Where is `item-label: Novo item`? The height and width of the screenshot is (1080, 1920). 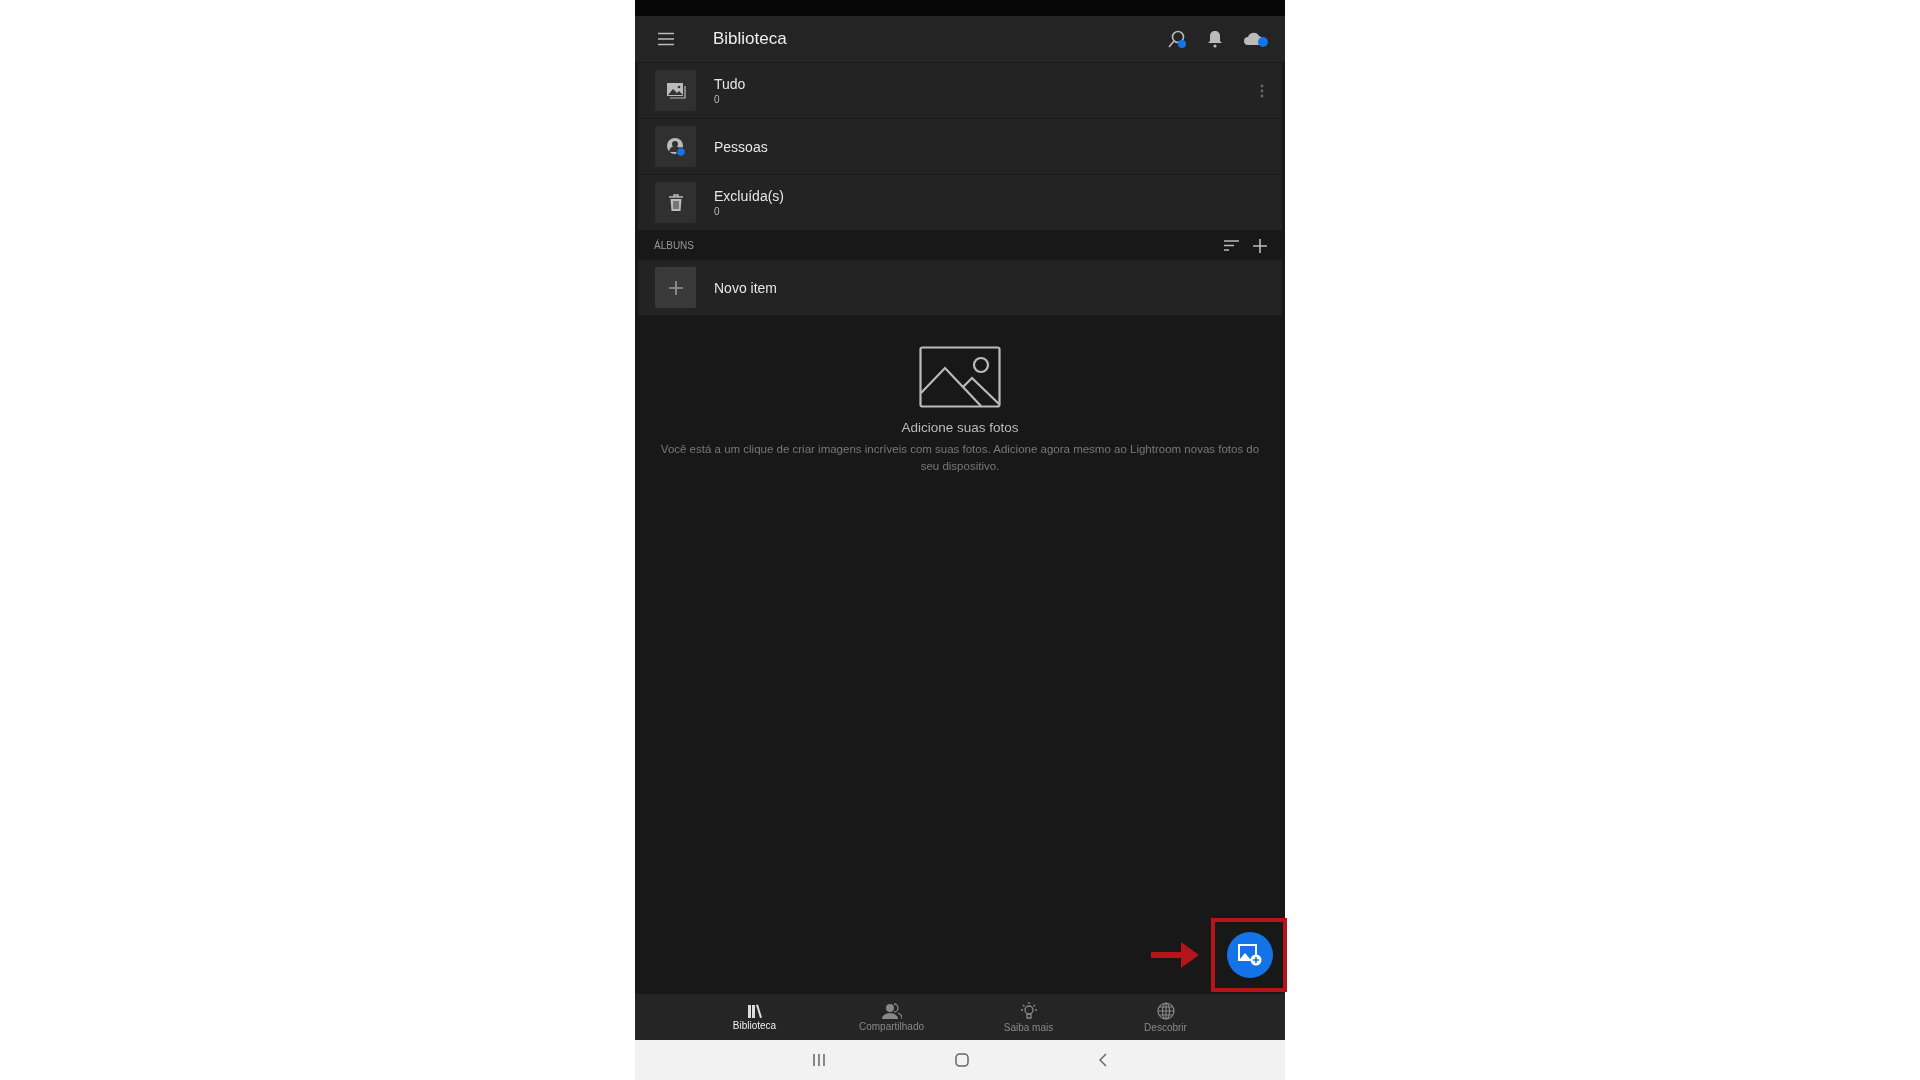
item-label: Novo item is located at coordinates (746, 287).